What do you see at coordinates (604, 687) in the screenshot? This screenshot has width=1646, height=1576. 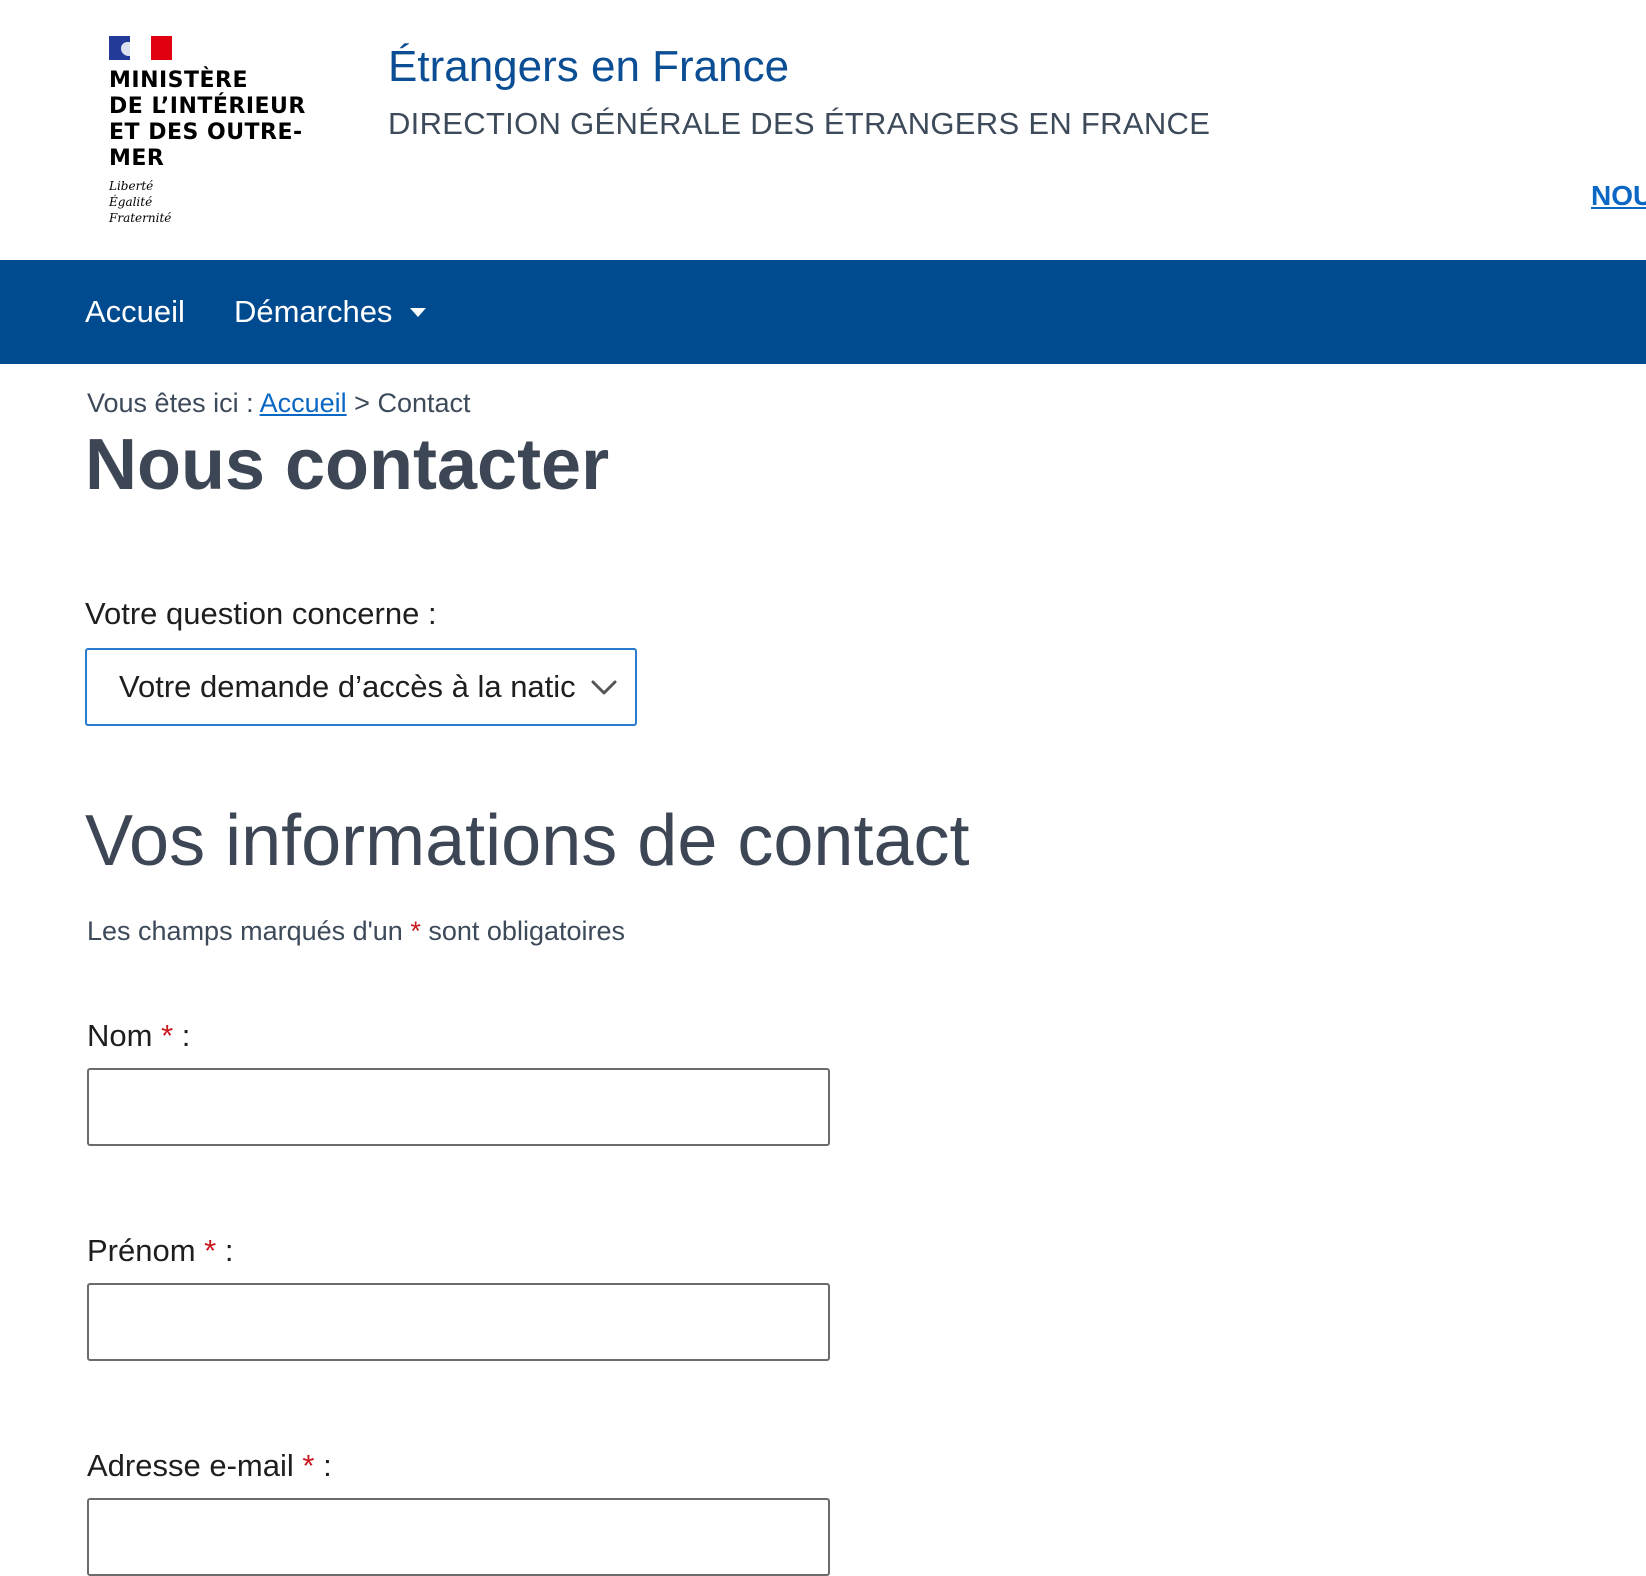 I see `chevron-down-icon` at bounding box center [604, 687].